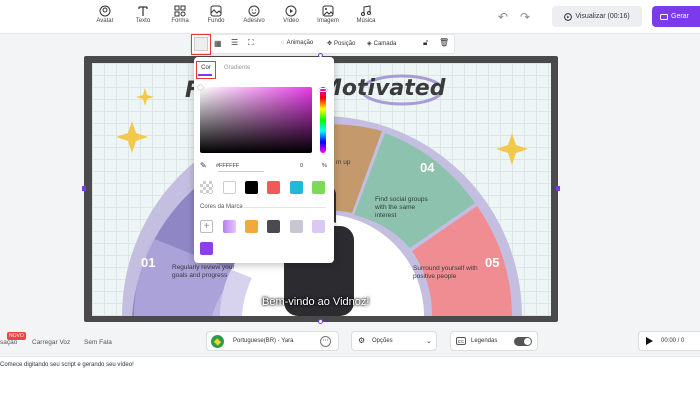  What do you see at coordinates (254, 21) in the screenshot?
I see `tool-label: Adesivo` at bounding box center [254, 21].